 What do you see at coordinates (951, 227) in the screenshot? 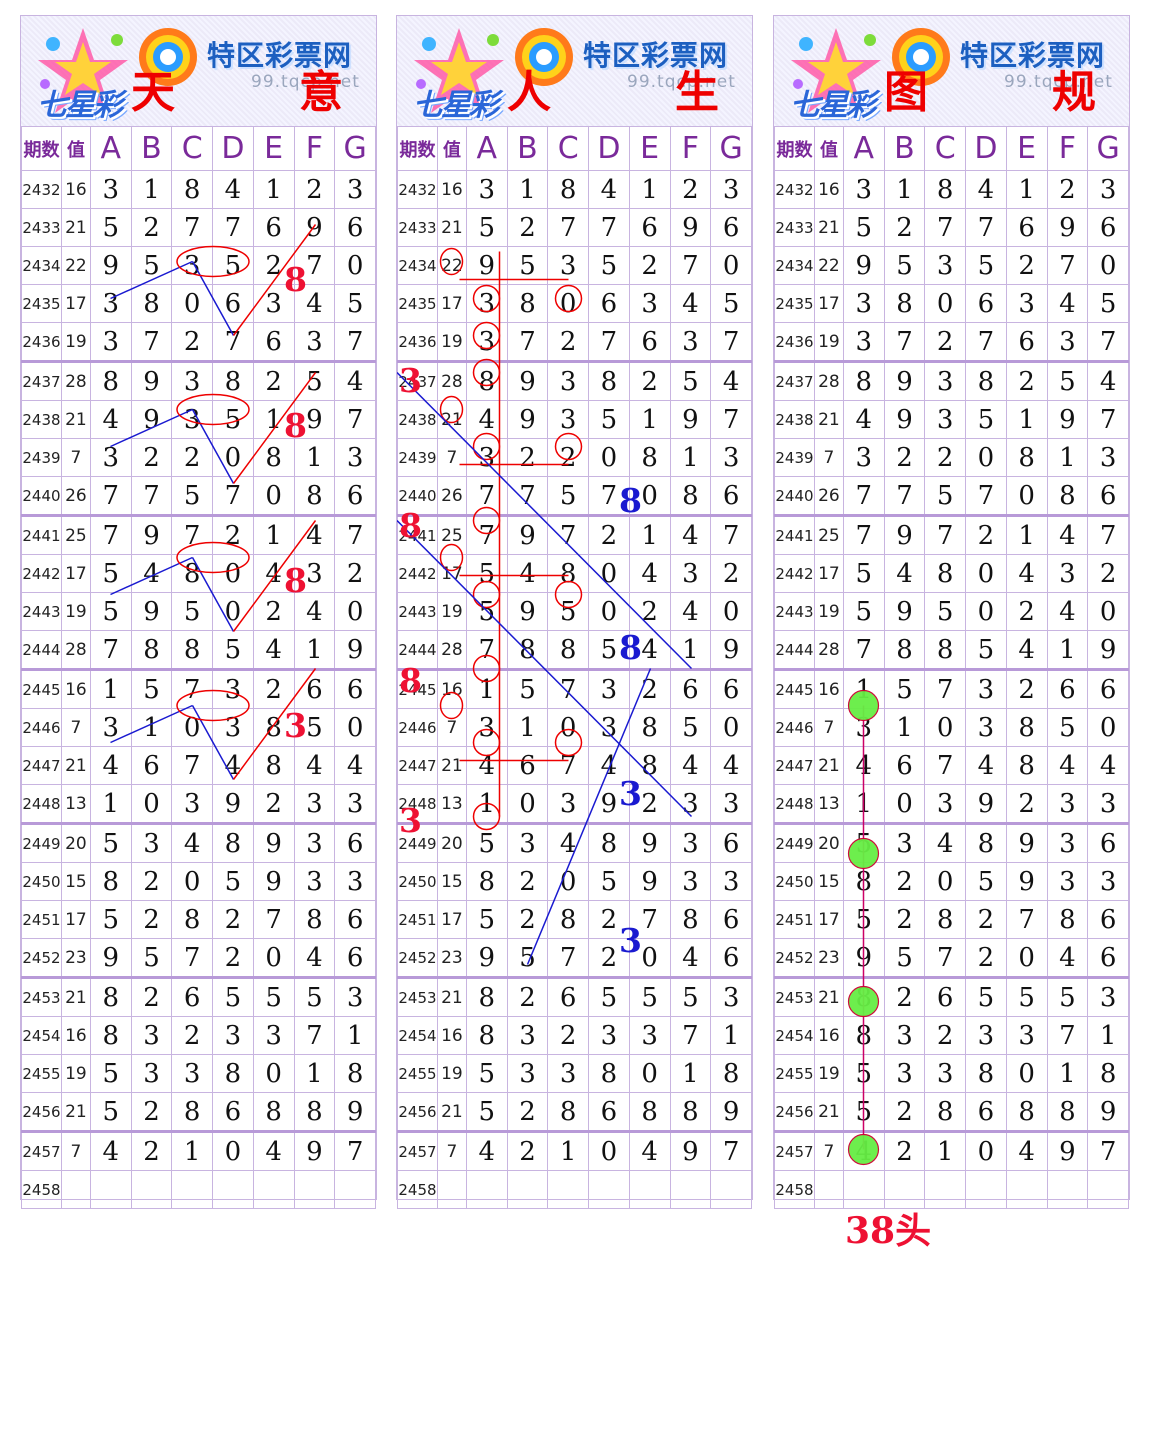
I see `table-row: 2433 21 5 2 7 7 6 9 6` at bounding box center [951, 227].